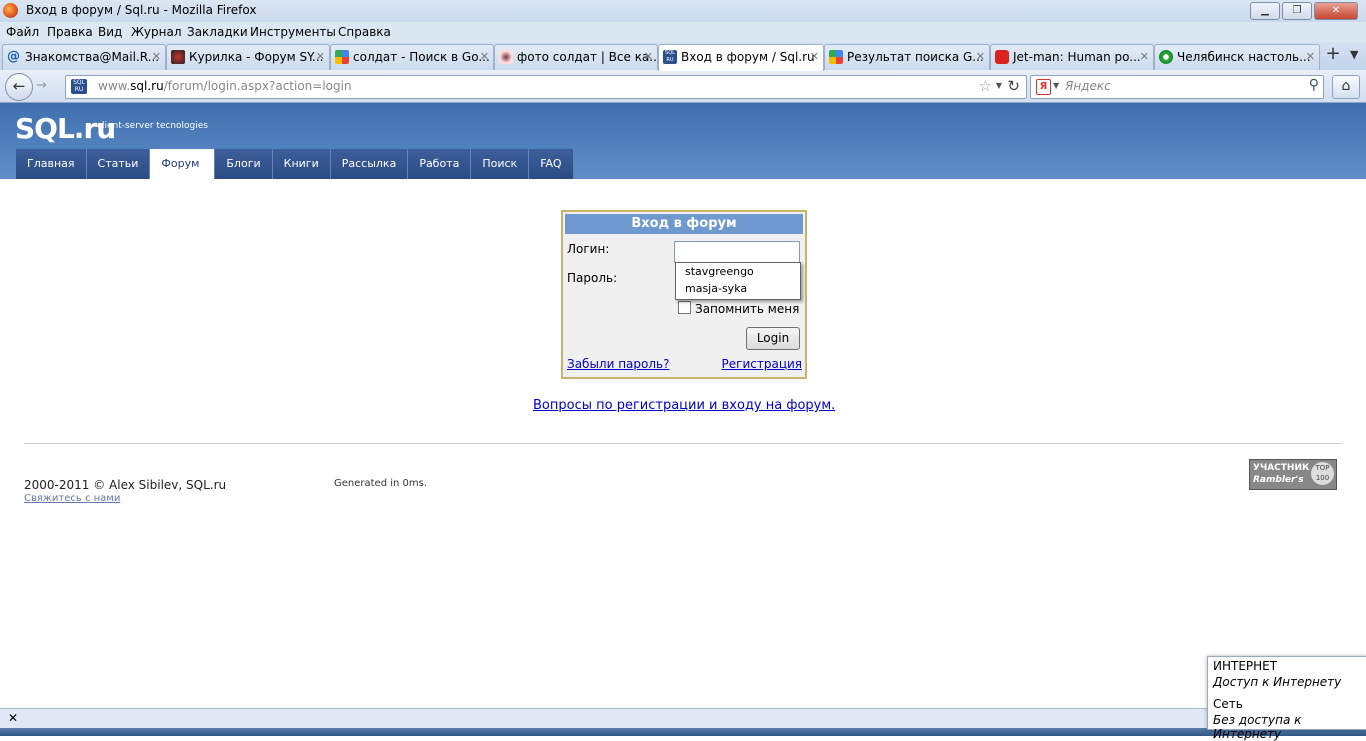 This screenshot has width=1366, height=741. I want to click on password-label: Пароль:, so click(592, 278).